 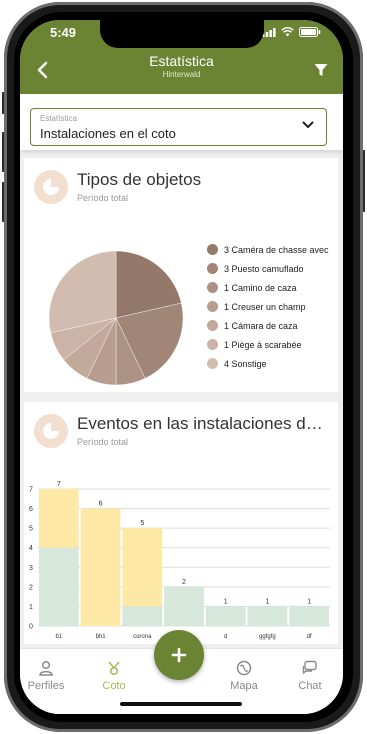 What do you see at coordinates (260, 287) in the screenshot?
I see `legend-label: 1 Camino de caza` at bounding box center [260, 287].